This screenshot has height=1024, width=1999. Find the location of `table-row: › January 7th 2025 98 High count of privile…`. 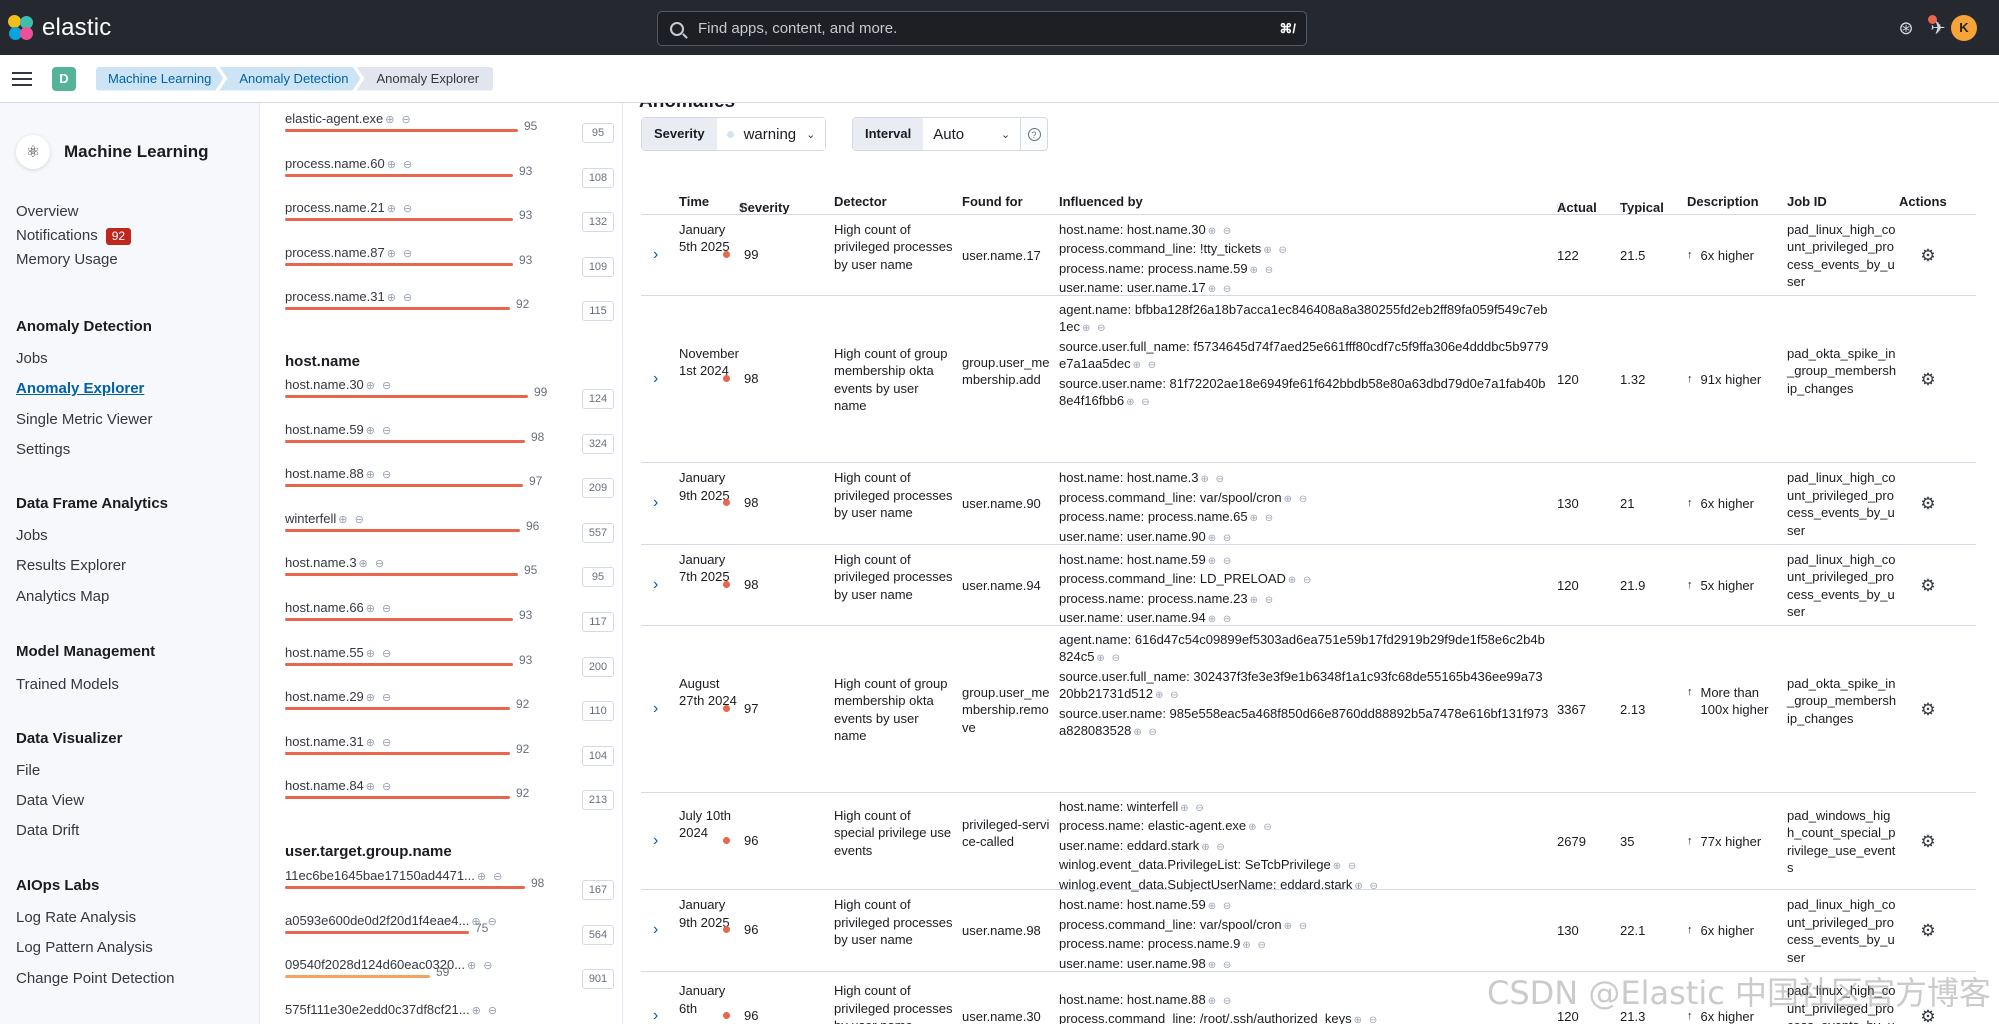

table-row: › January 7th 2025 98 High count of privile… is located at coordinates (1308, 584).